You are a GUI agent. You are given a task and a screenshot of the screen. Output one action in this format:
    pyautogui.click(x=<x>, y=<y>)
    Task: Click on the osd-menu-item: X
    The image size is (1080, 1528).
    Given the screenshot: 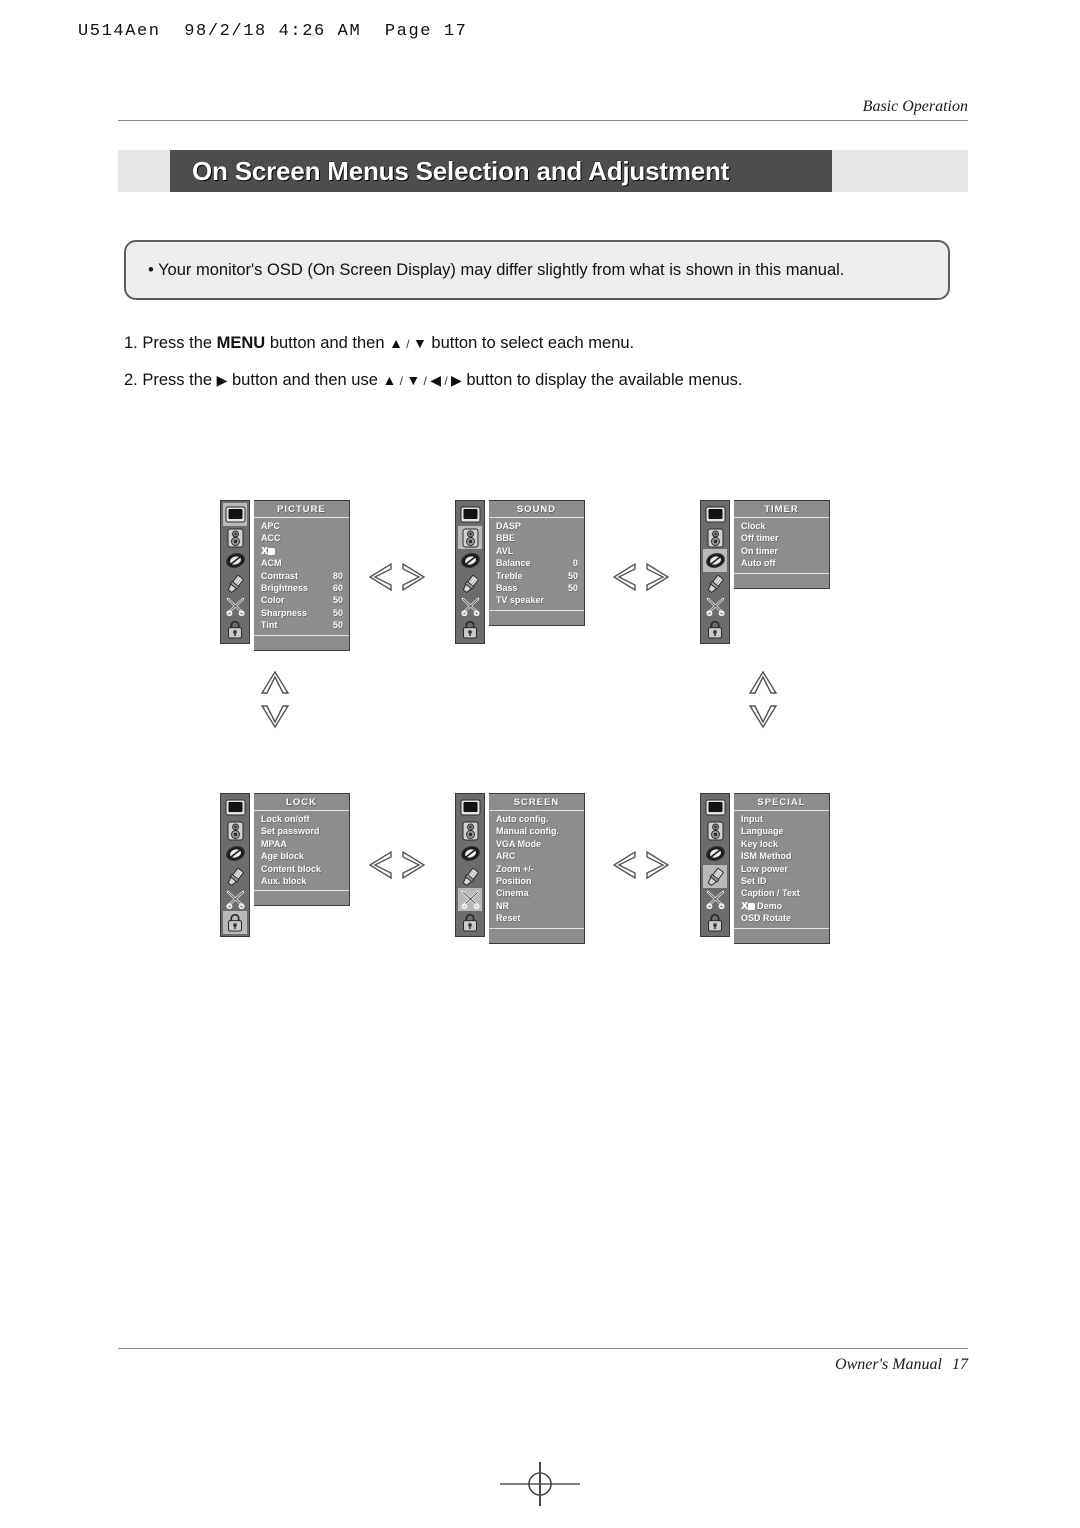 What is the action you would take?
    pyautogui.click(x=301, y=552)
    